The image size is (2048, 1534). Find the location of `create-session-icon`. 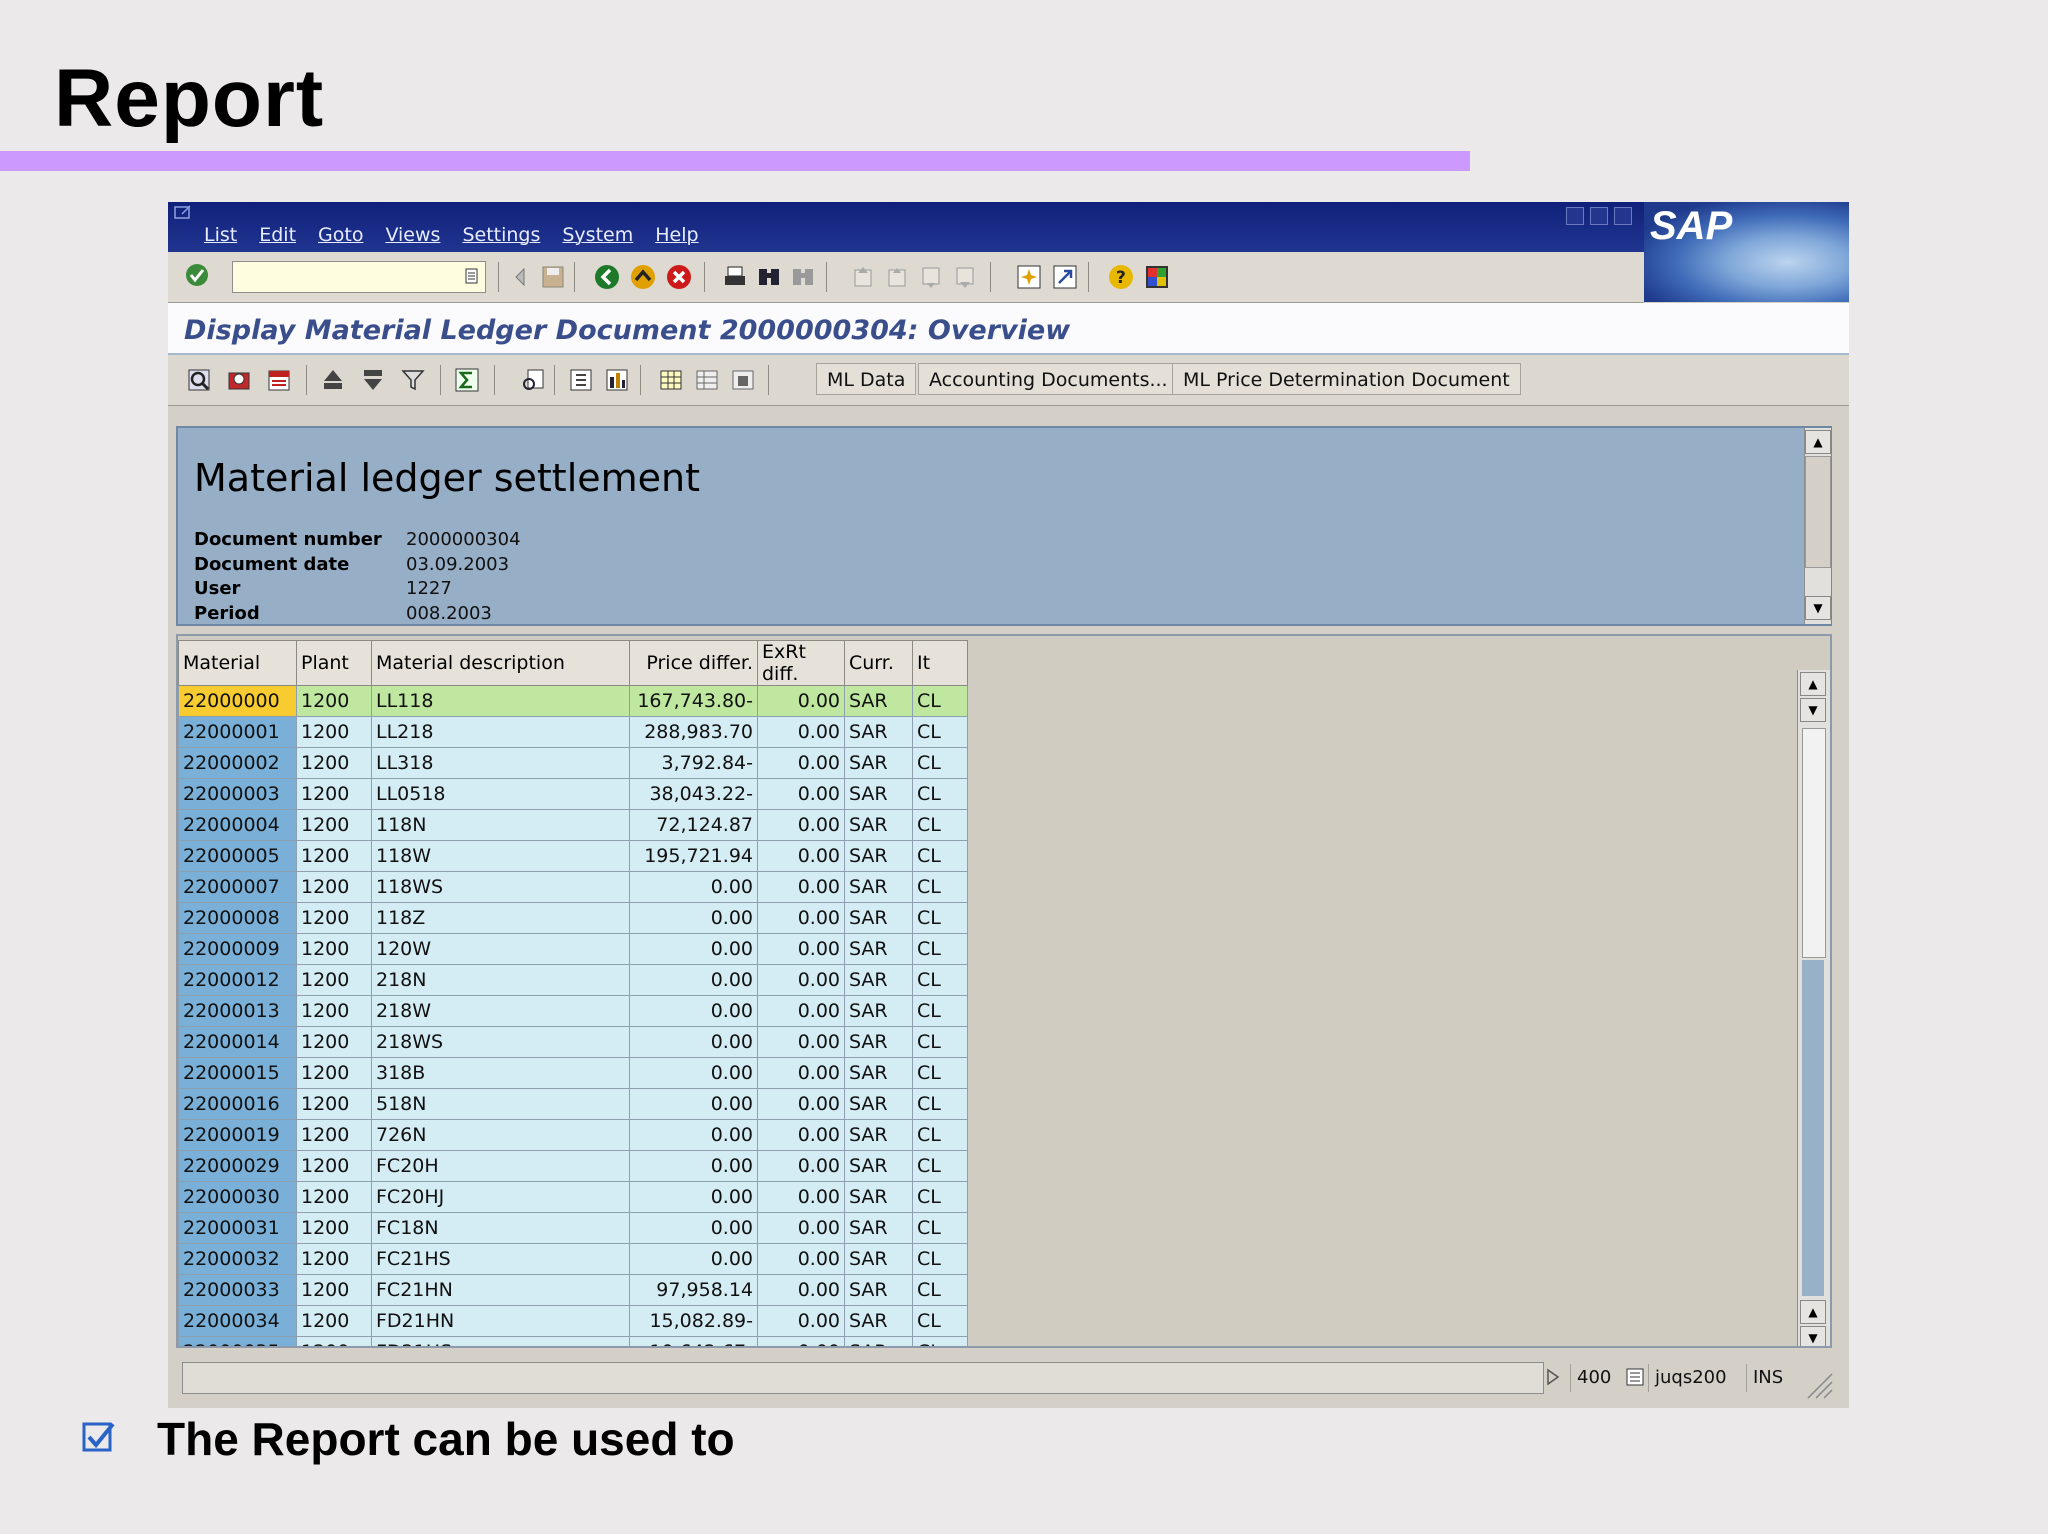

create-session-icon is located at coordinates (1029, 277).